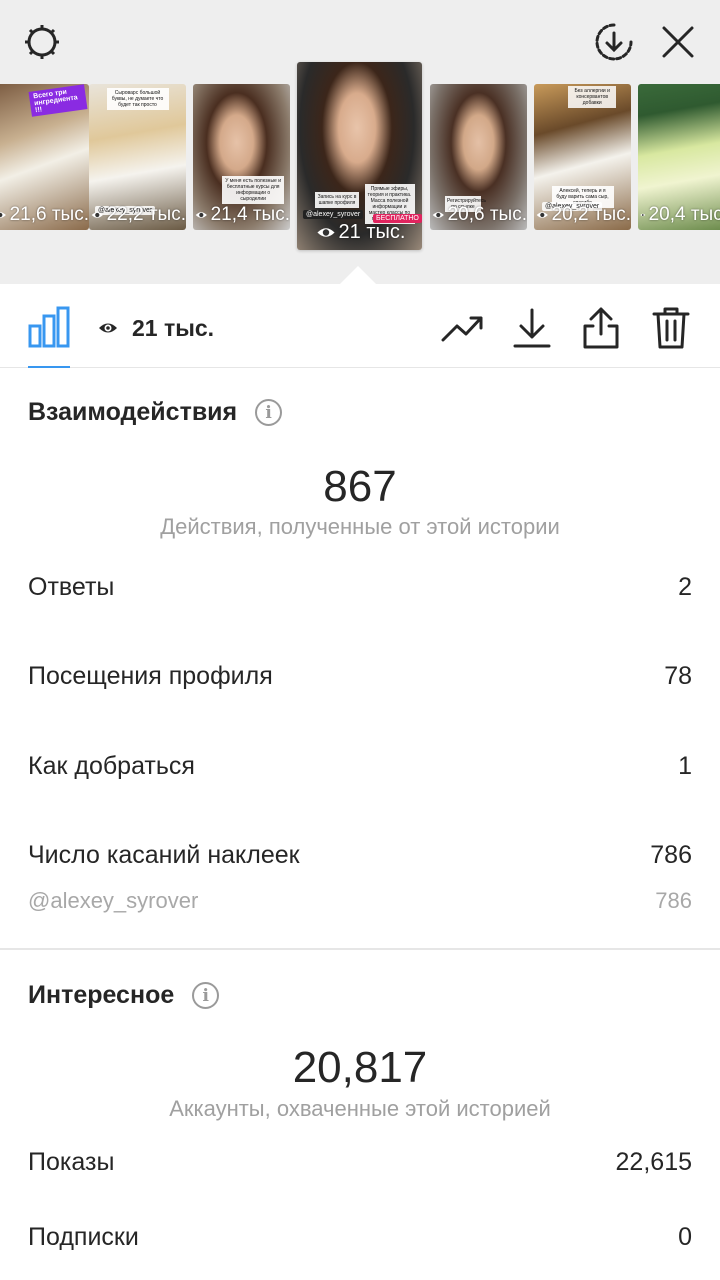 The width and height of the screenshot is (720, 1280). Describe the element at coordinates (685, 1237) in the screenshot. I see `metric-value: 0` at that location.